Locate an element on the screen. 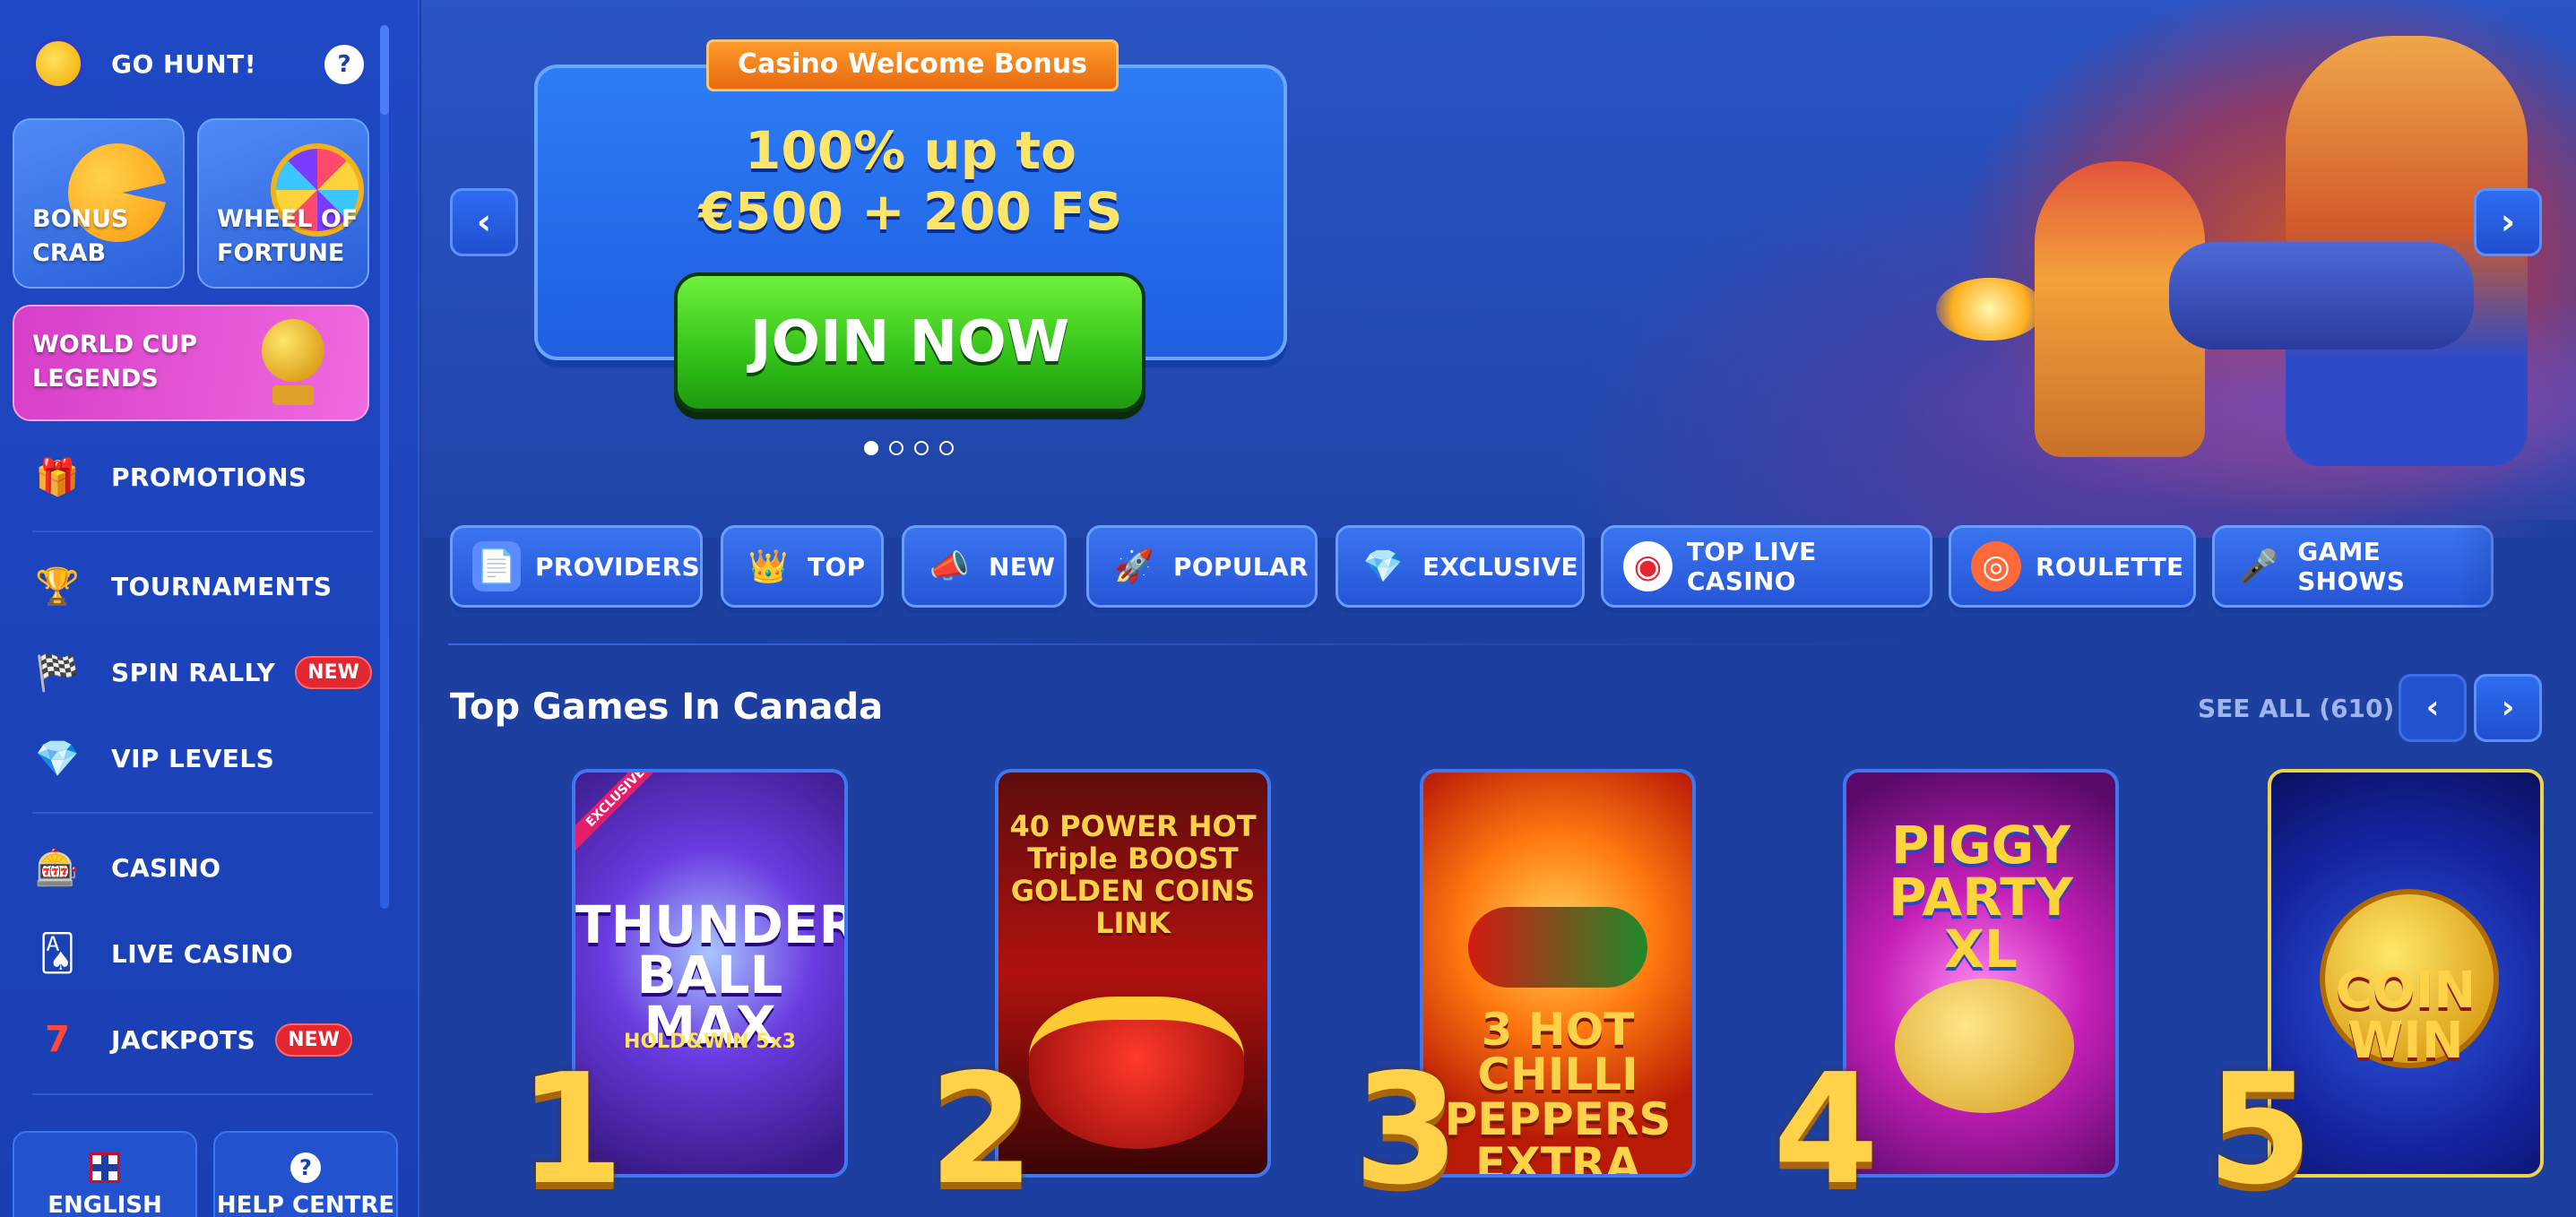 The height and width of the screenshot is (1217, 2576). sidebar-item-label: LIVE CASINO is located at coordinates (202, 954).